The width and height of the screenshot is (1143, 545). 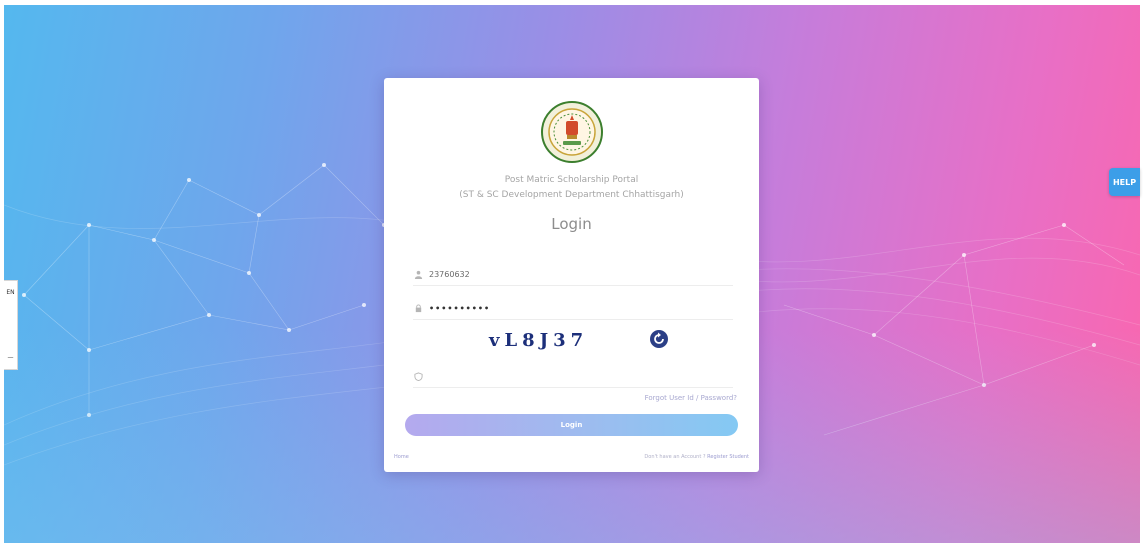 What do you see at coordinates (571, 425) in the screenshot?
I see `login-button: Login` at bounding box center [571, 425].